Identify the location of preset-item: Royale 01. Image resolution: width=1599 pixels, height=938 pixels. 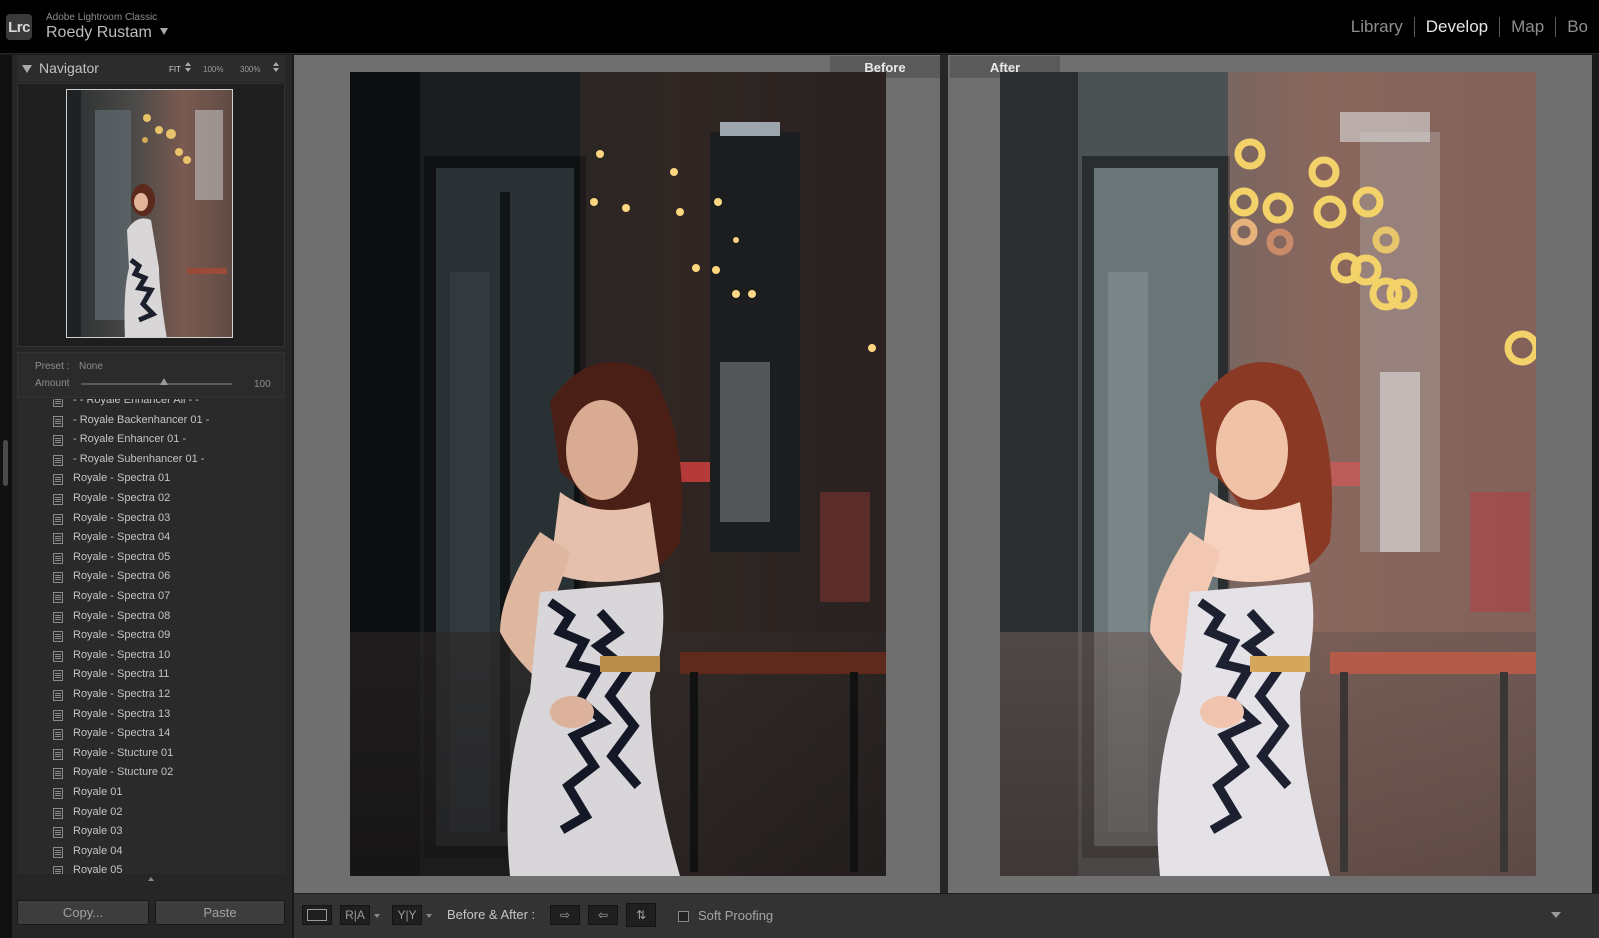
(151, 793).